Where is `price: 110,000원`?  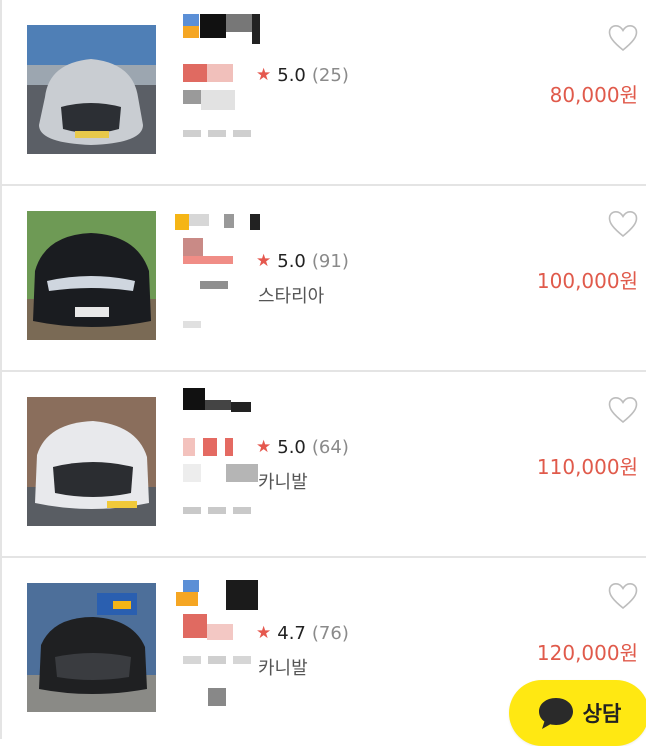
price: 110,000원 is located at coordinates (587, 467).